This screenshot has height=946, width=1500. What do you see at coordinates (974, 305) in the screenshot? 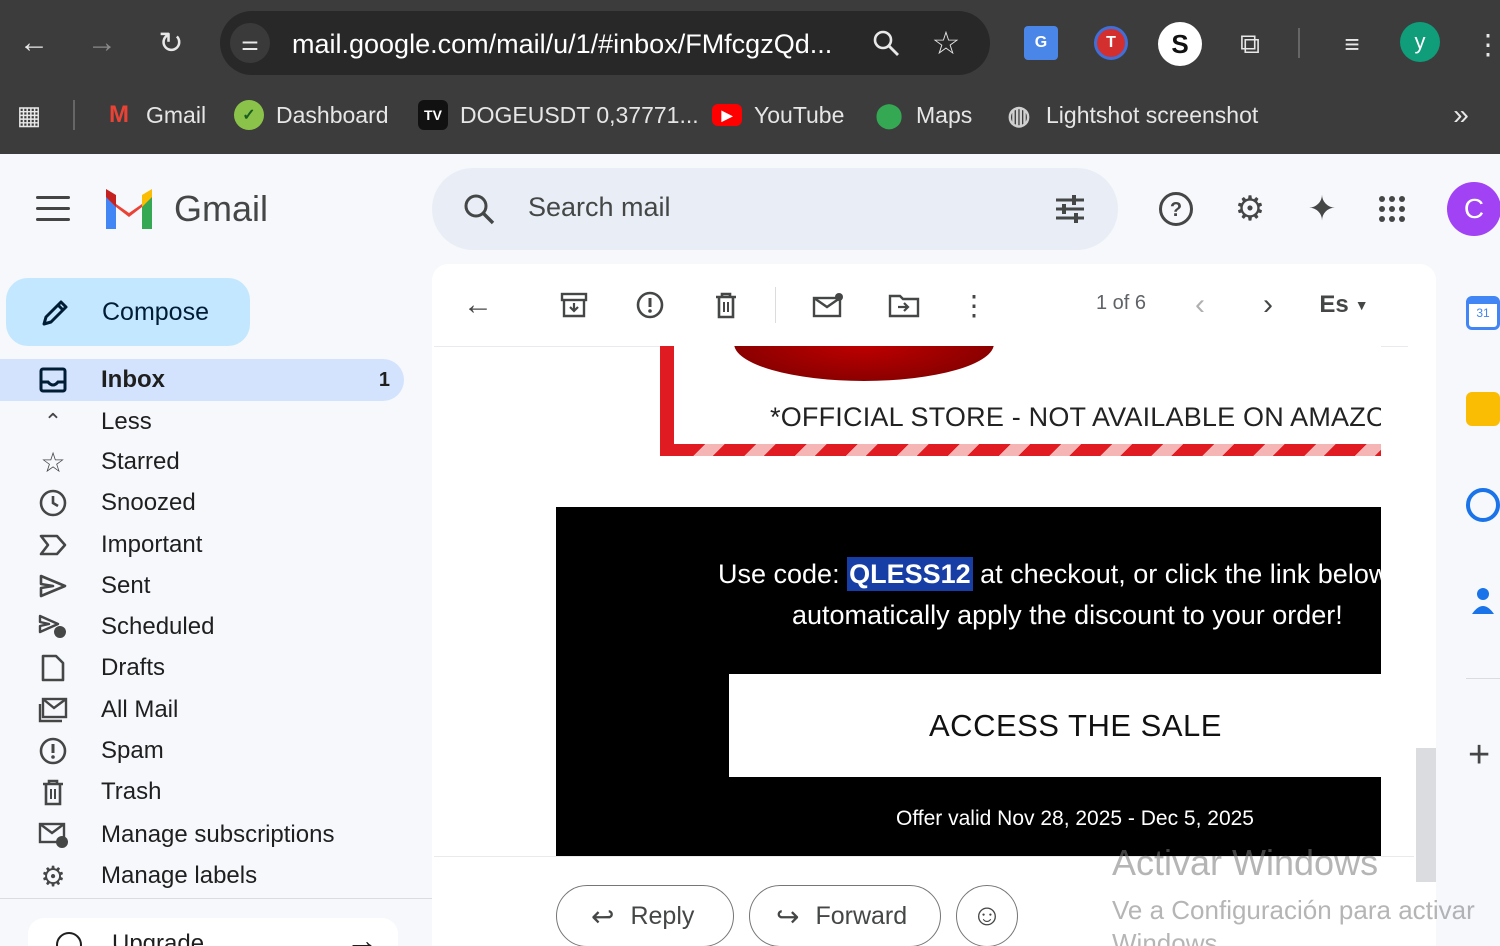
I see `more-options-icon: ⋮` at bounding box center [974, 305].